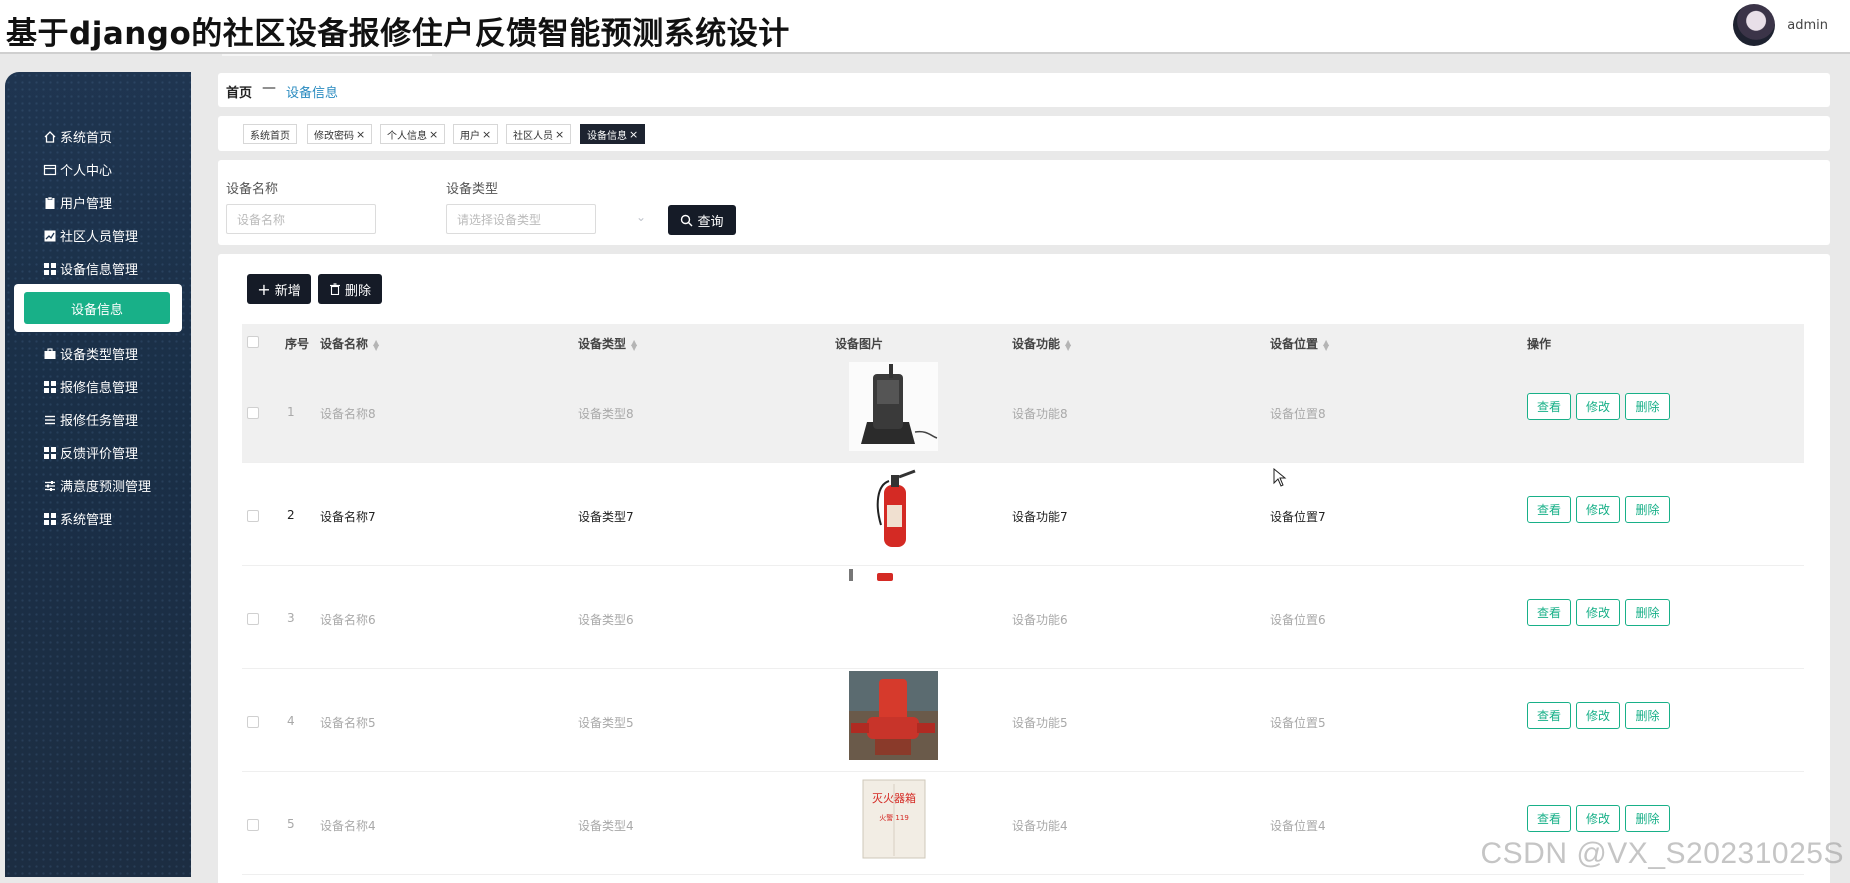 This screenshot has width=1850, height=883. I want to click on tag-label: 社区人员, so click(533, 136).